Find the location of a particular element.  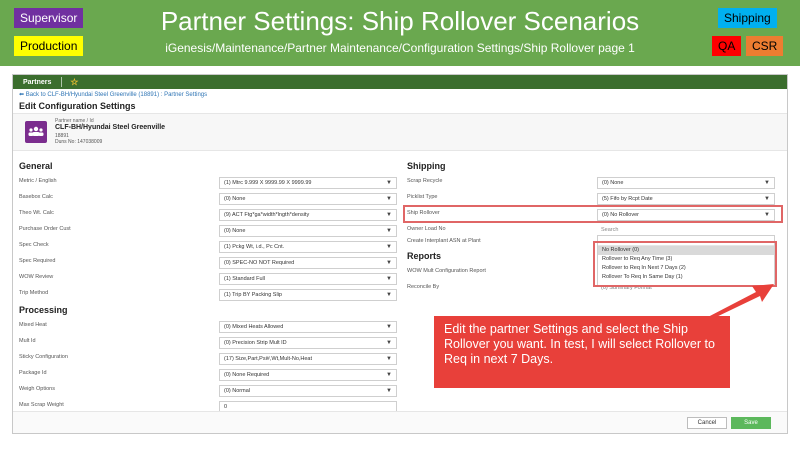

setting-label: Reconcile By is located at coordinates (423, 287).